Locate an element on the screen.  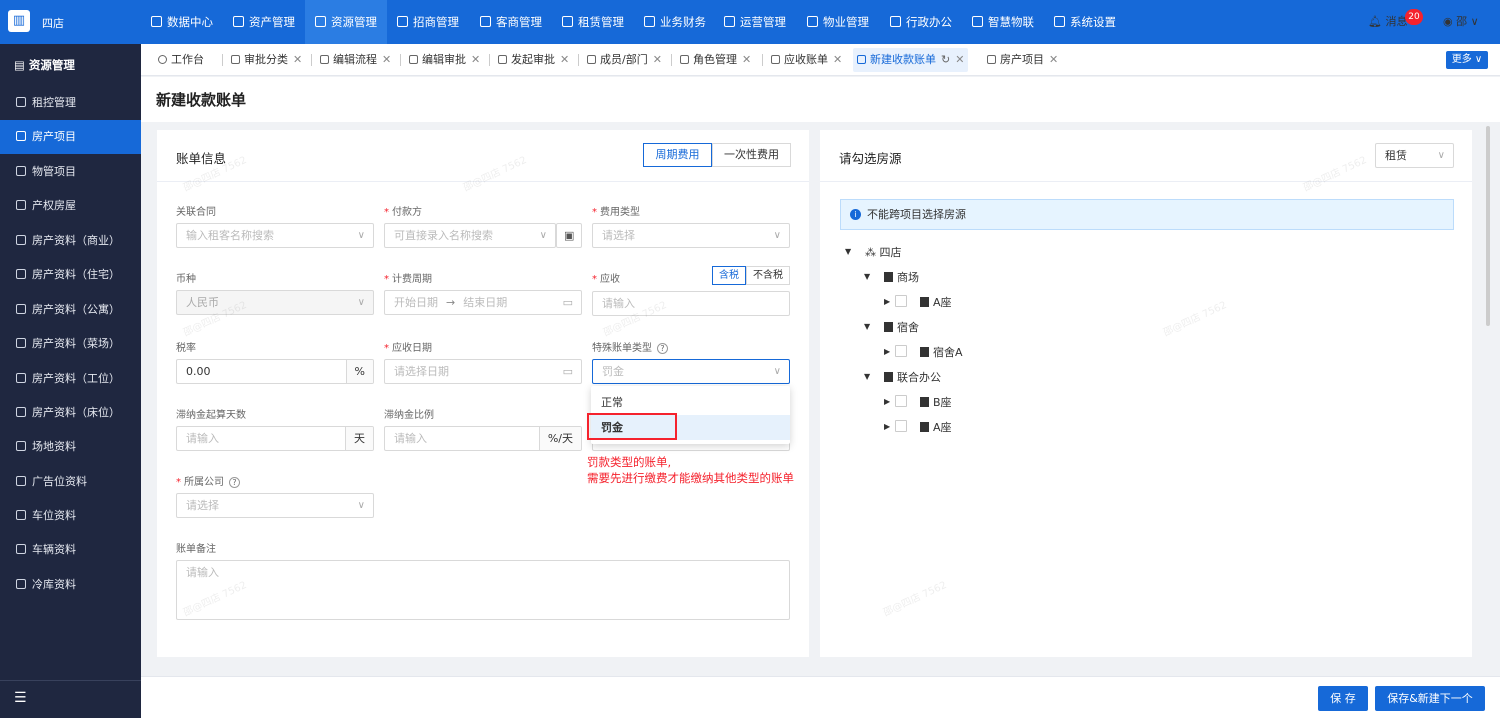
save-button: 保 存 is located at coordinates (1343, 698).